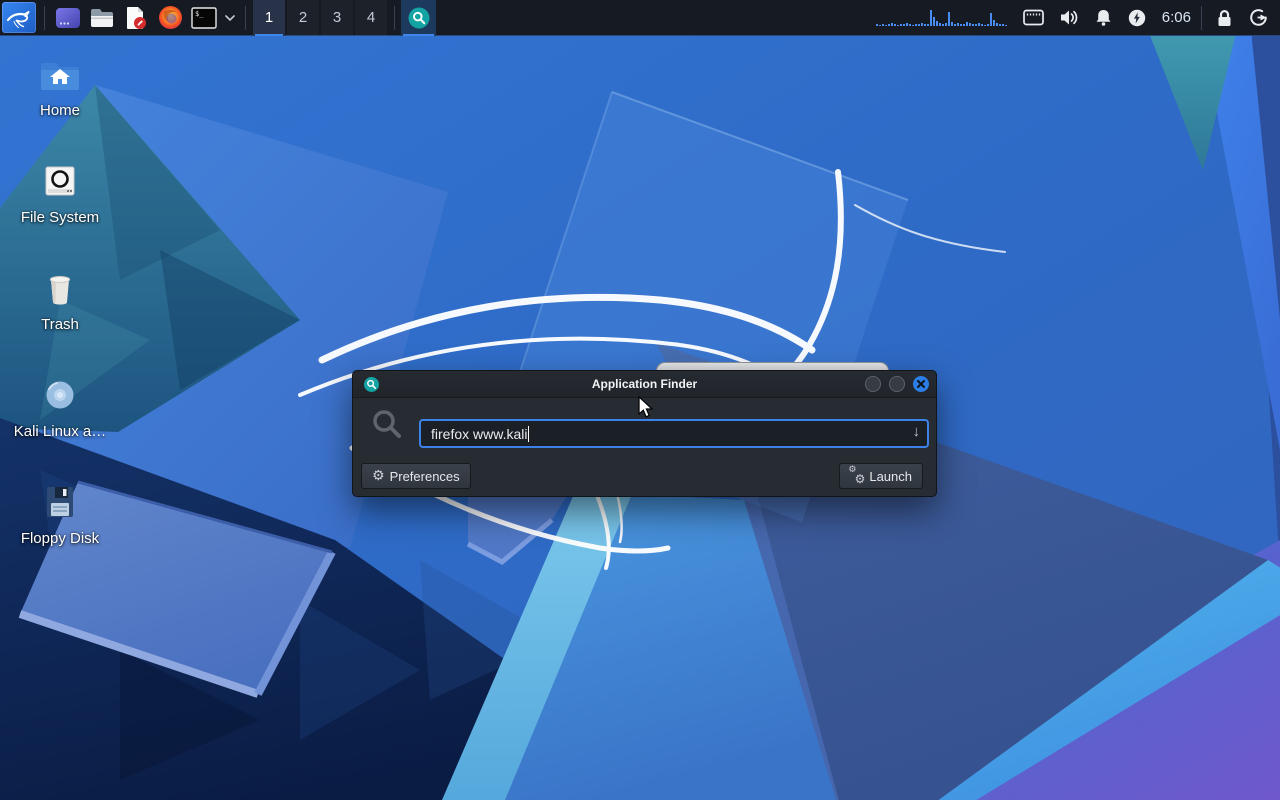 The width and height of the screenshot is (1280, 800). What do you see at coordinates (890, 476) in the screenshot?
I see `launch-label: Launch` at bounding box center [890, 476].